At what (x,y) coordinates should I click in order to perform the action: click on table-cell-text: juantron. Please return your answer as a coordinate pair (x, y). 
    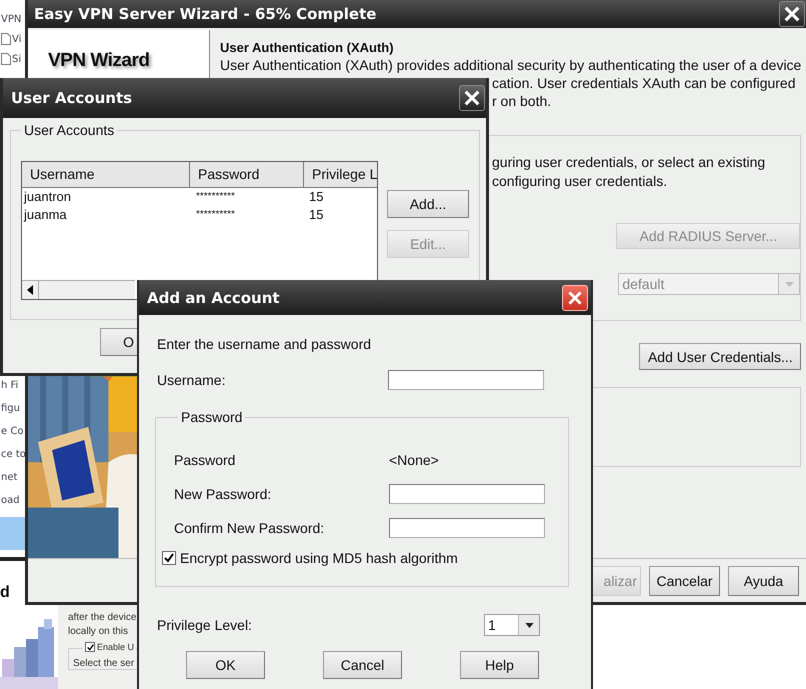
    Looking at the image, I should click on (47, 197).